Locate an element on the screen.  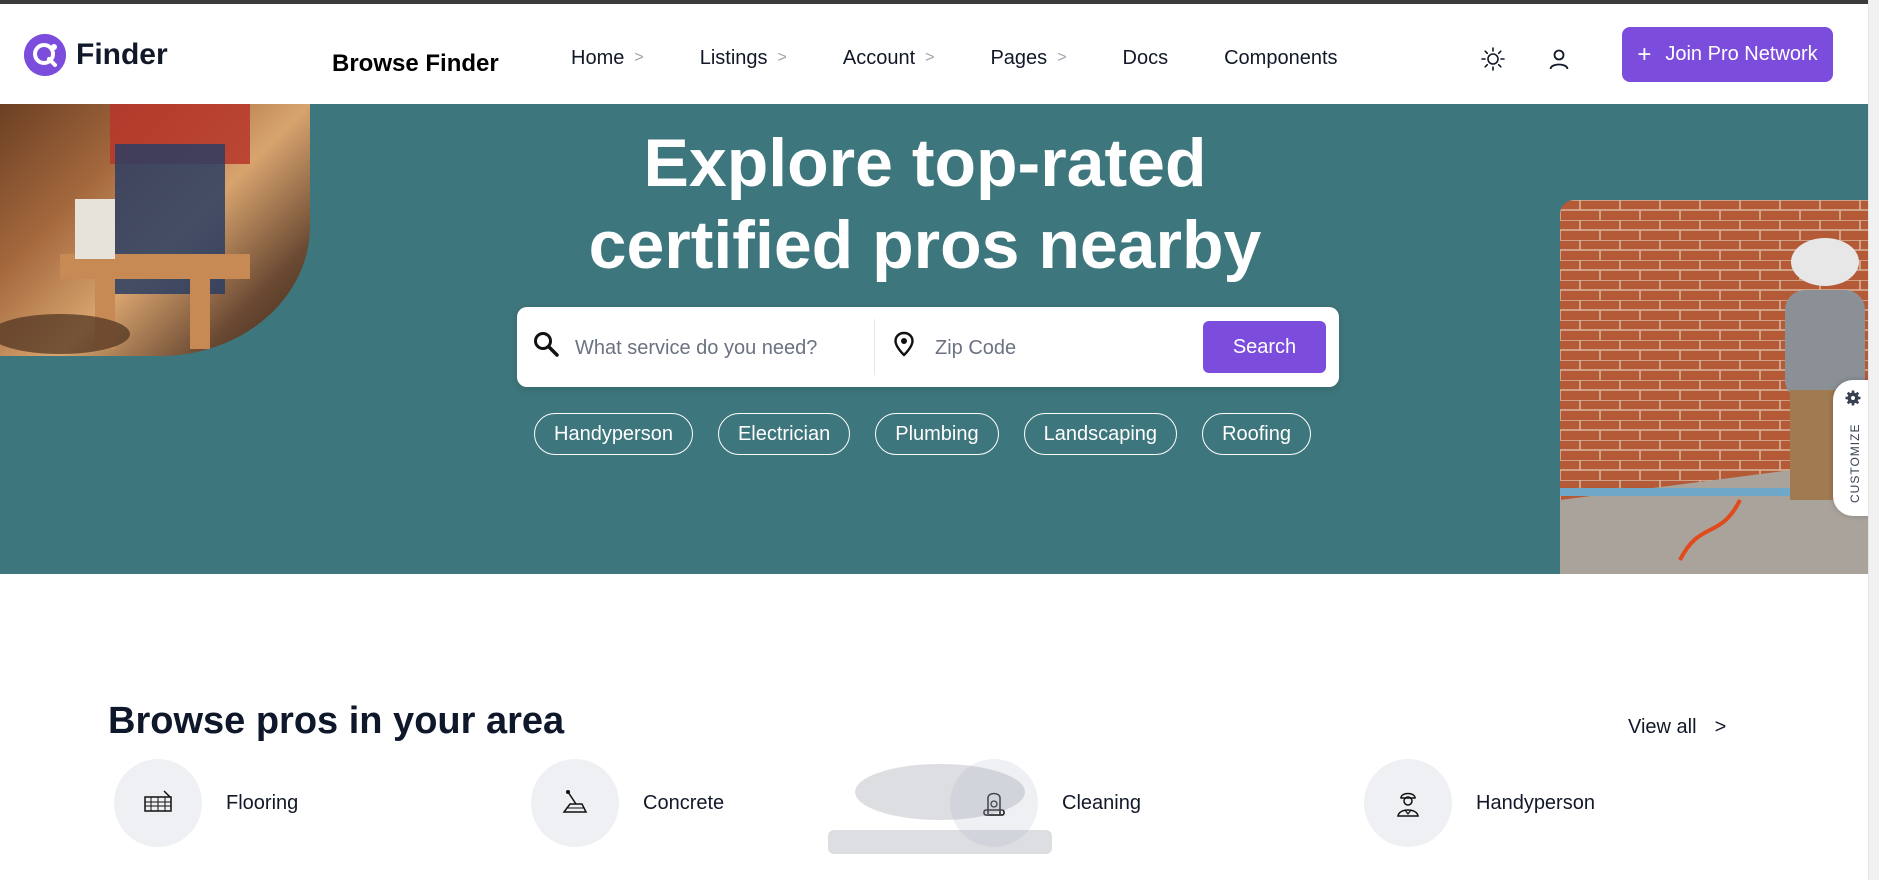
join-button-label: Join Pro Network is located at coordinates (1741, 54).